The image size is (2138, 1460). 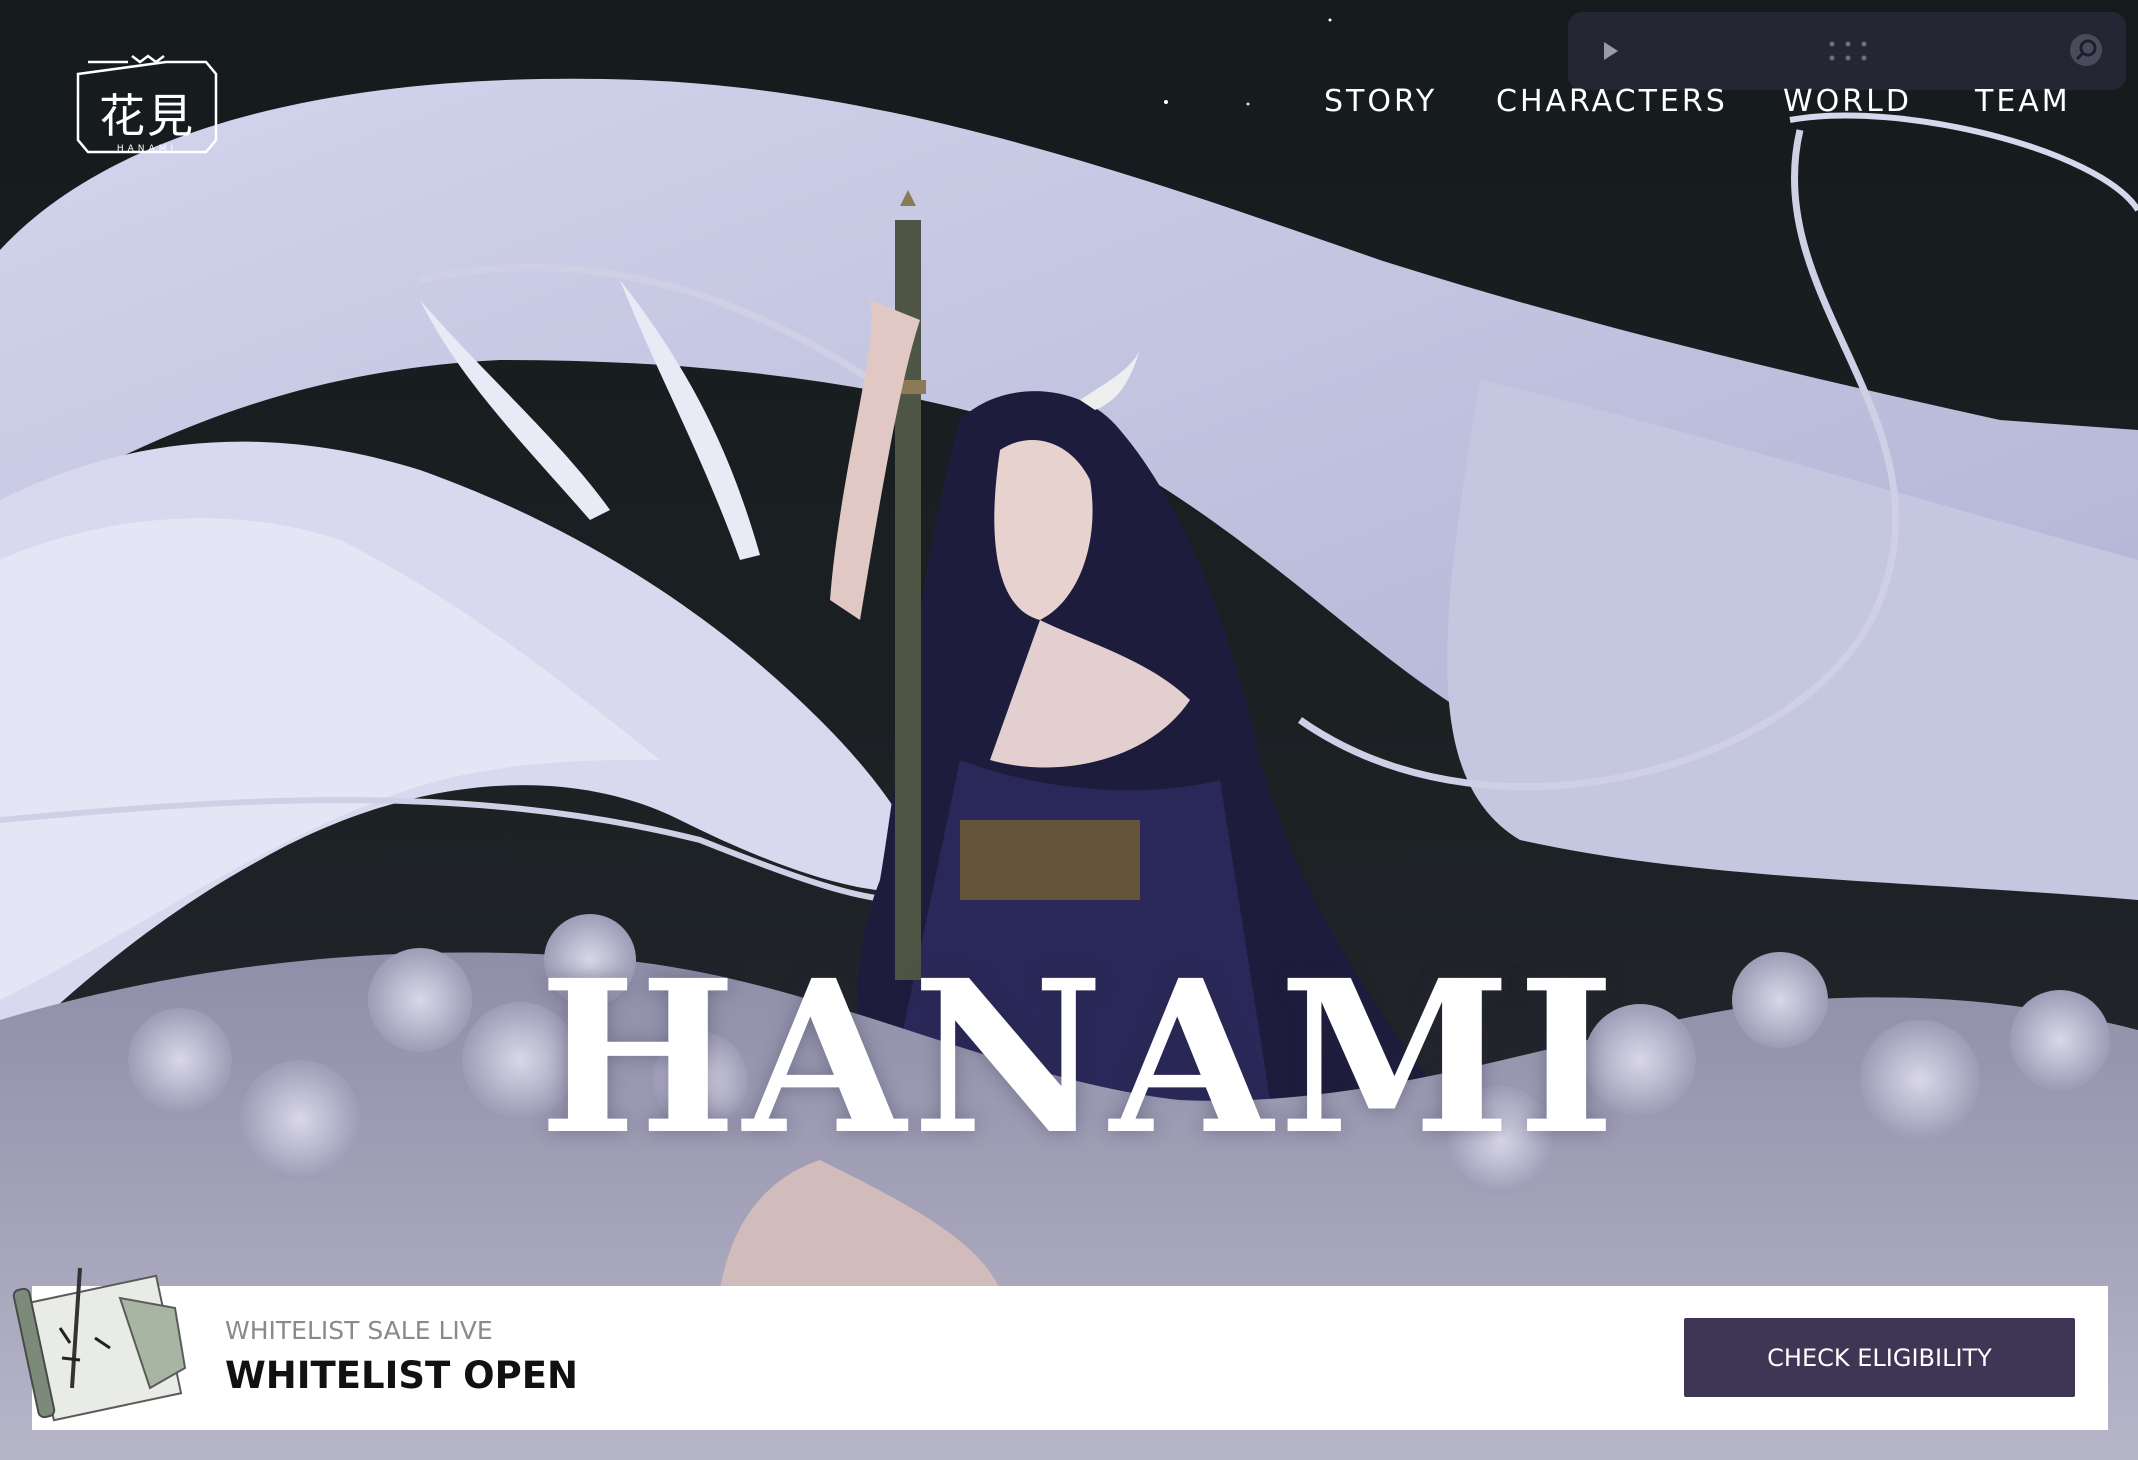 I want to click on scroll-illustration-icon, so click(x=99, y=1344).